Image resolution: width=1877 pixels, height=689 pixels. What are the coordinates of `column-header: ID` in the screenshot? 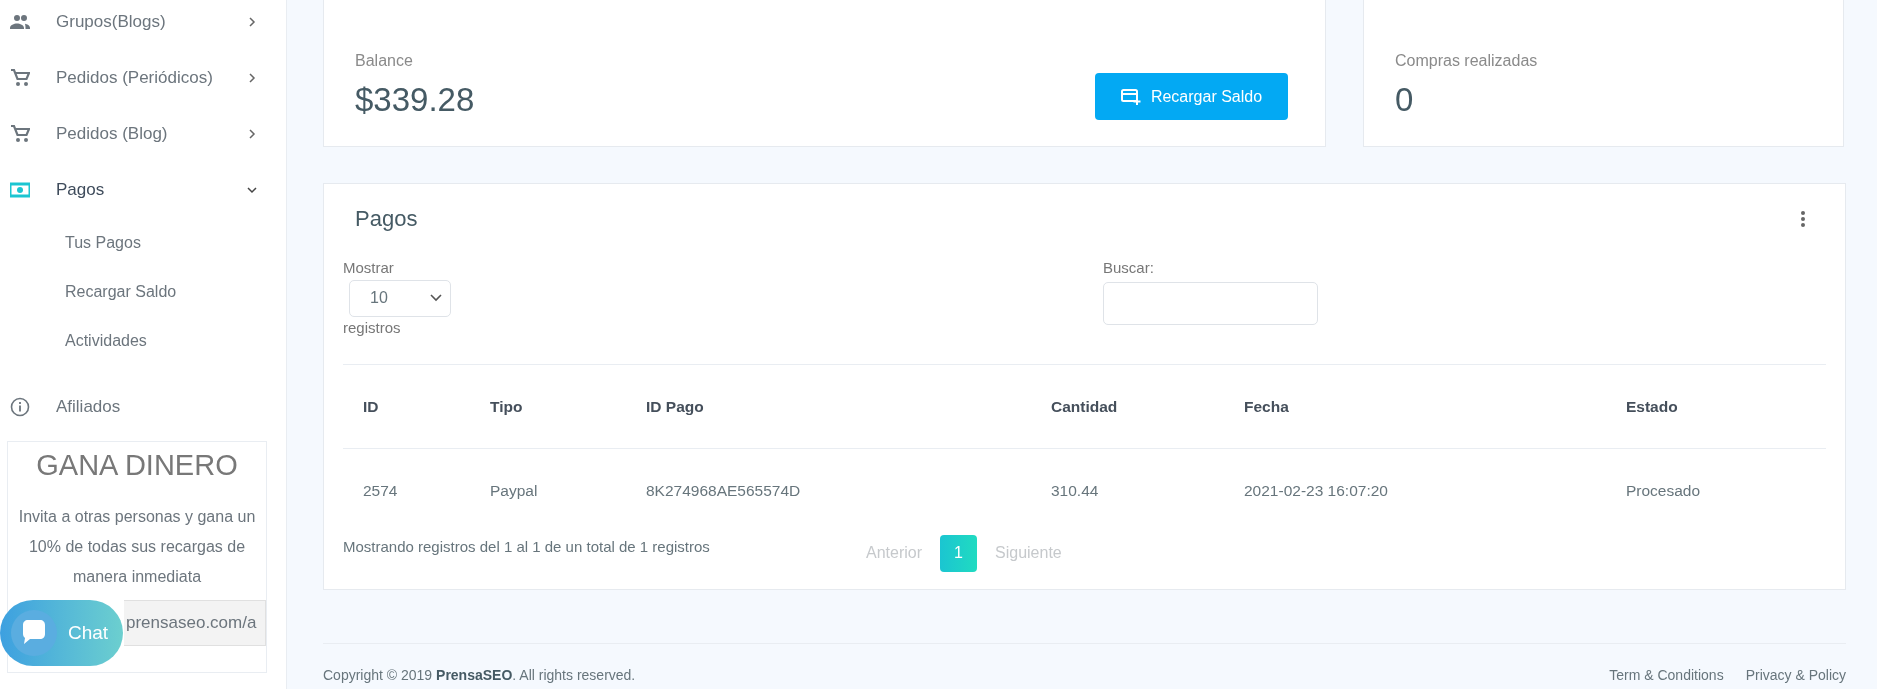 It's located at (406, 407).